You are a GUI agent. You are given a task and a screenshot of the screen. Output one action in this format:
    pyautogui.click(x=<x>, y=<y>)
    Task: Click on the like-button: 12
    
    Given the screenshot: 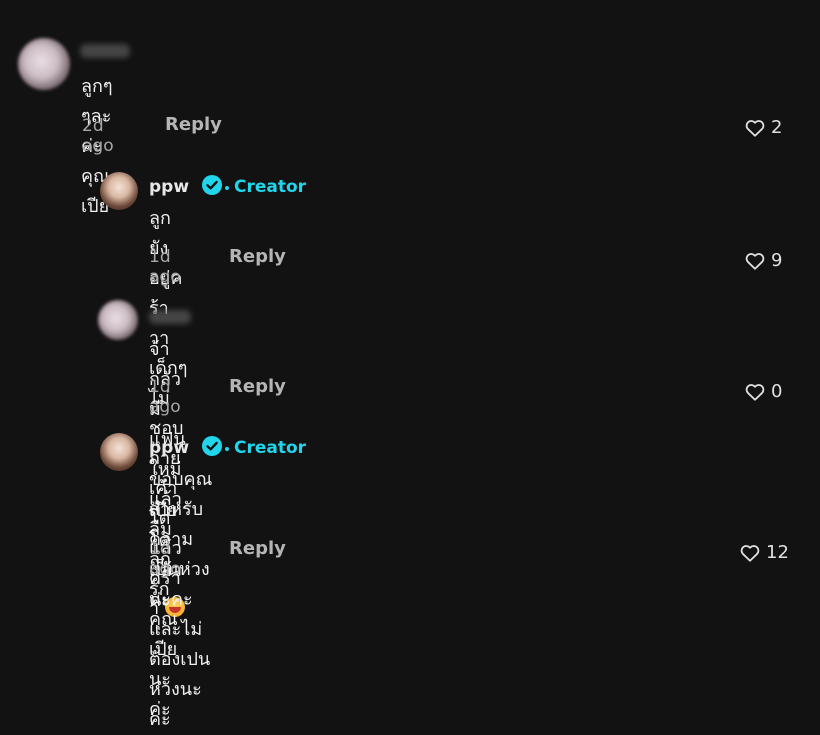 What is the action you would take?
    pyautogui.click(x=764, y=552)
    